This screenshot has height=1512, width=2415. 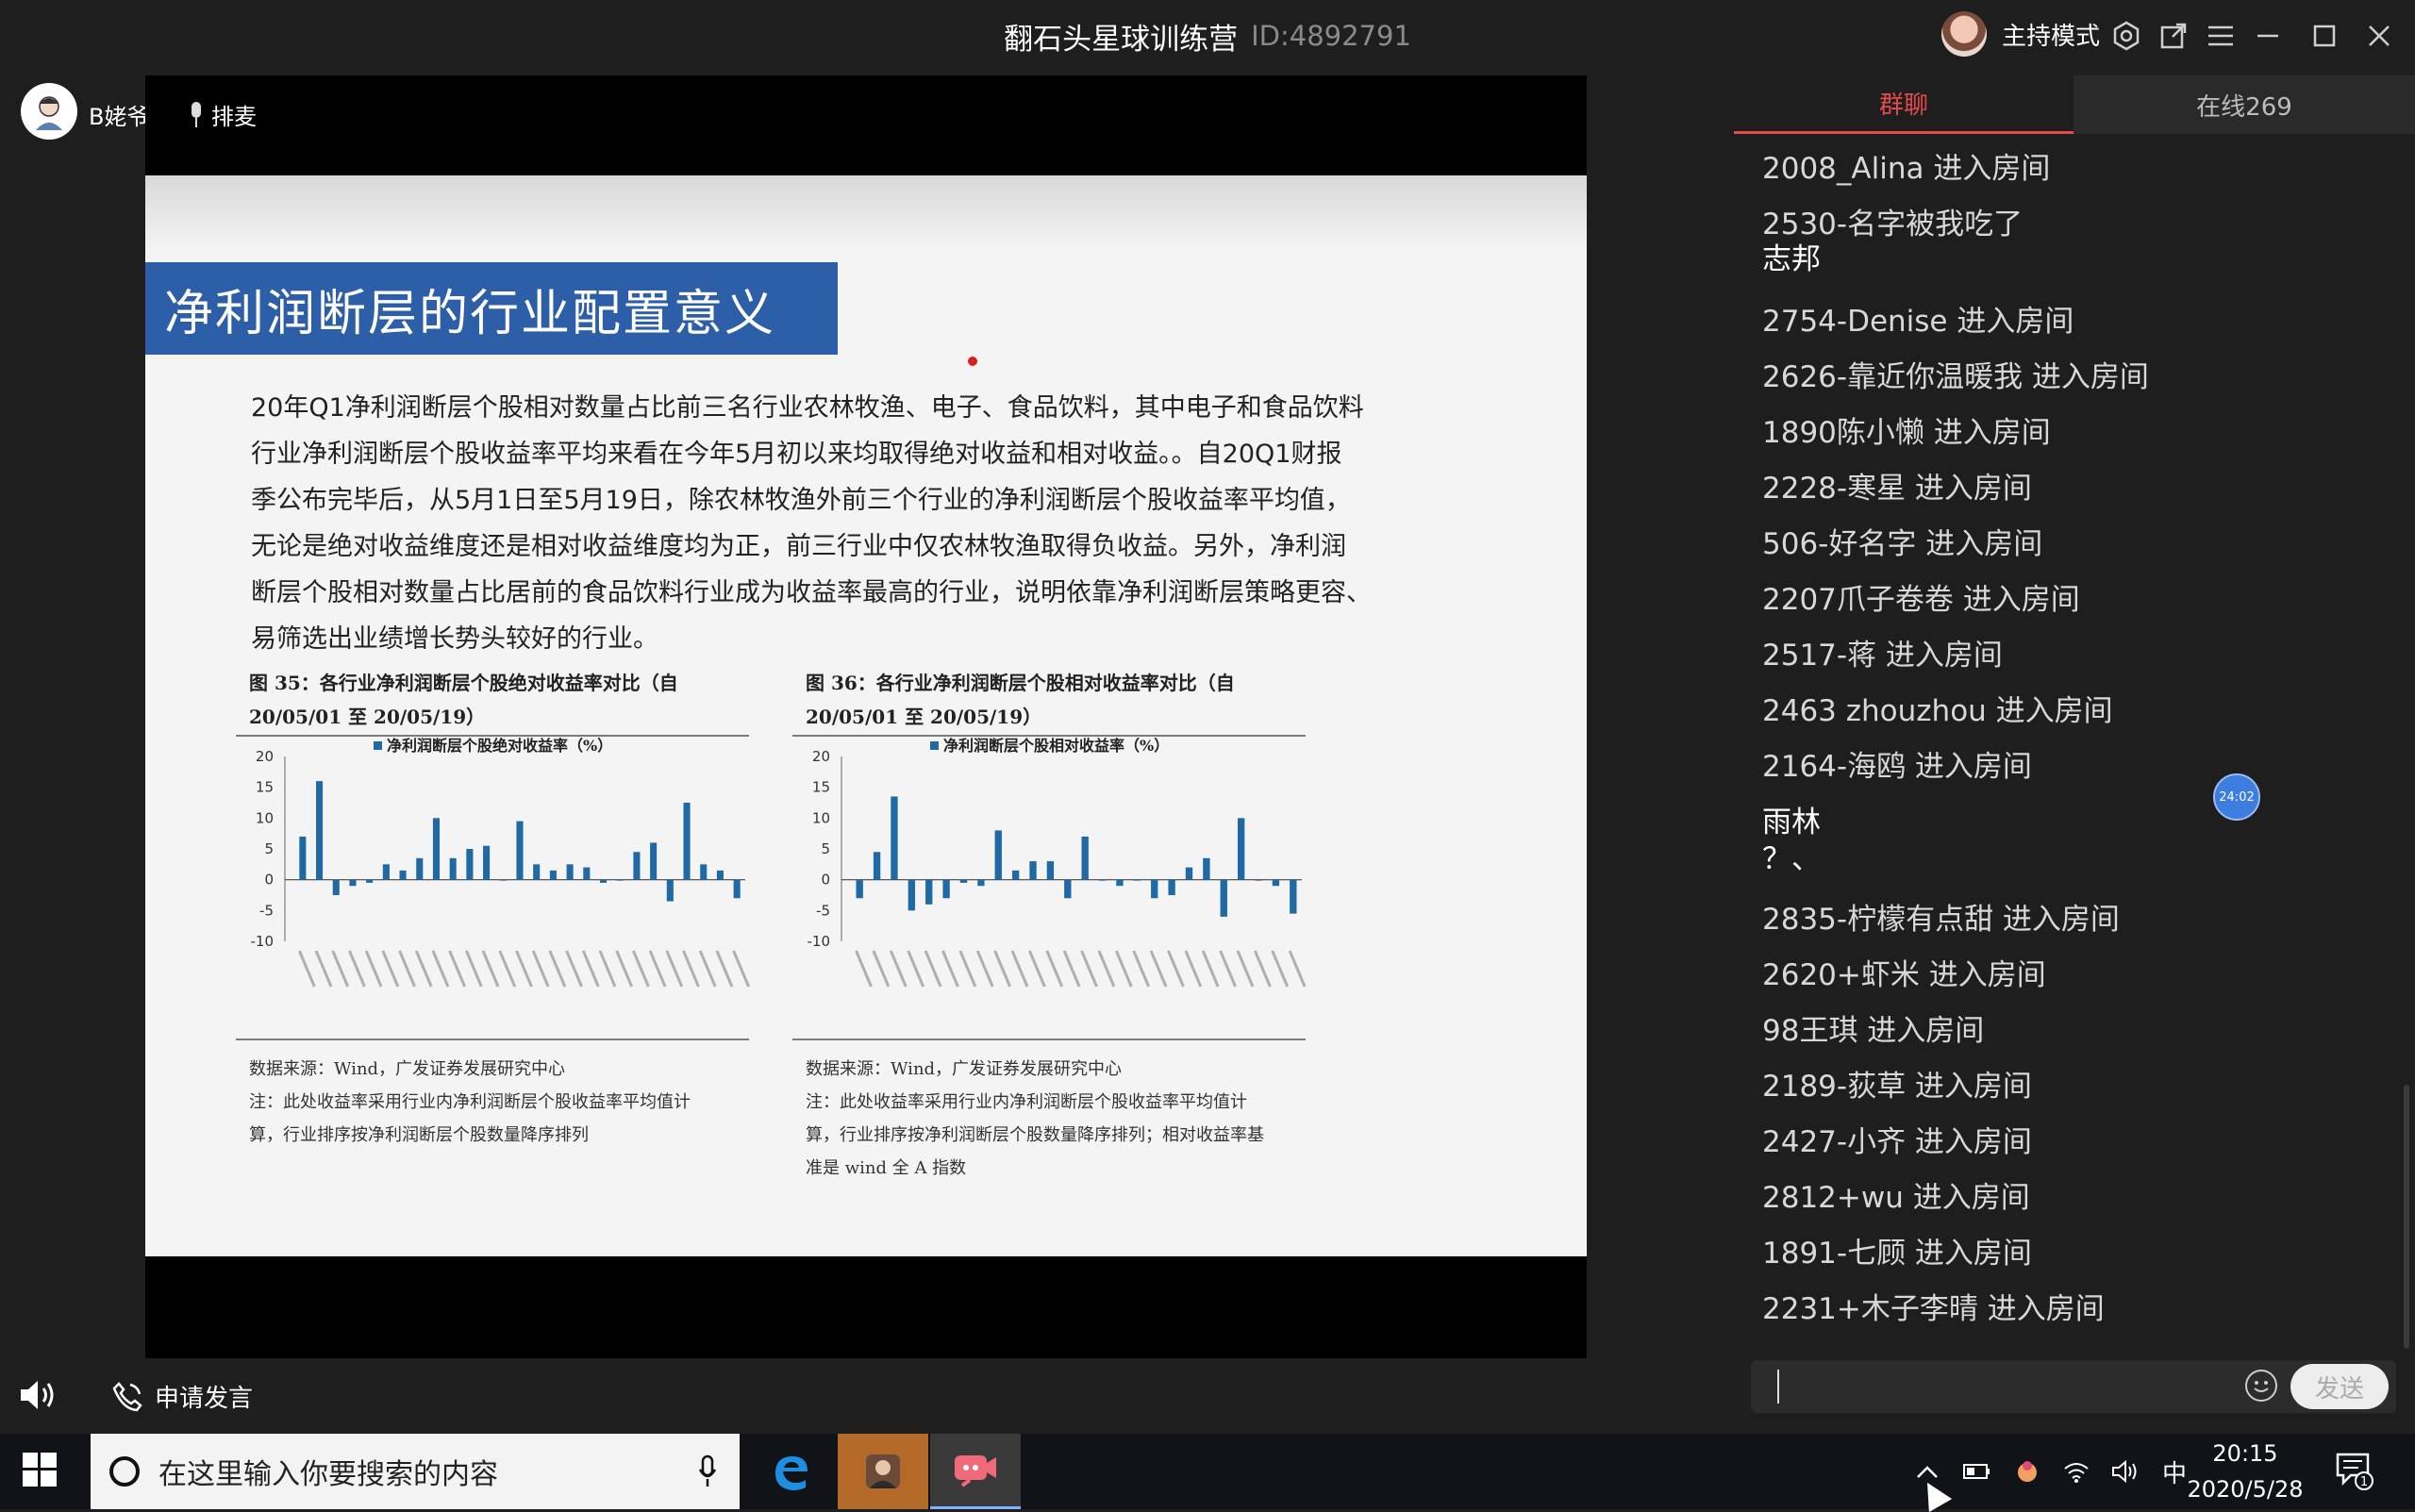 I want to click on speaker-icon, so click(x=39, y=1395).